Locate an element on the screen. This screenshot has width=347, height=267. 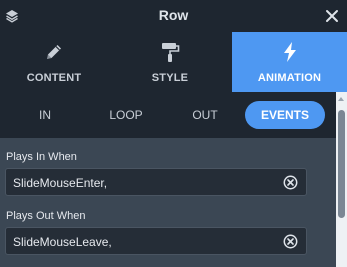
plays-out-label: Plays Out When is located at coordinates (46, 216).